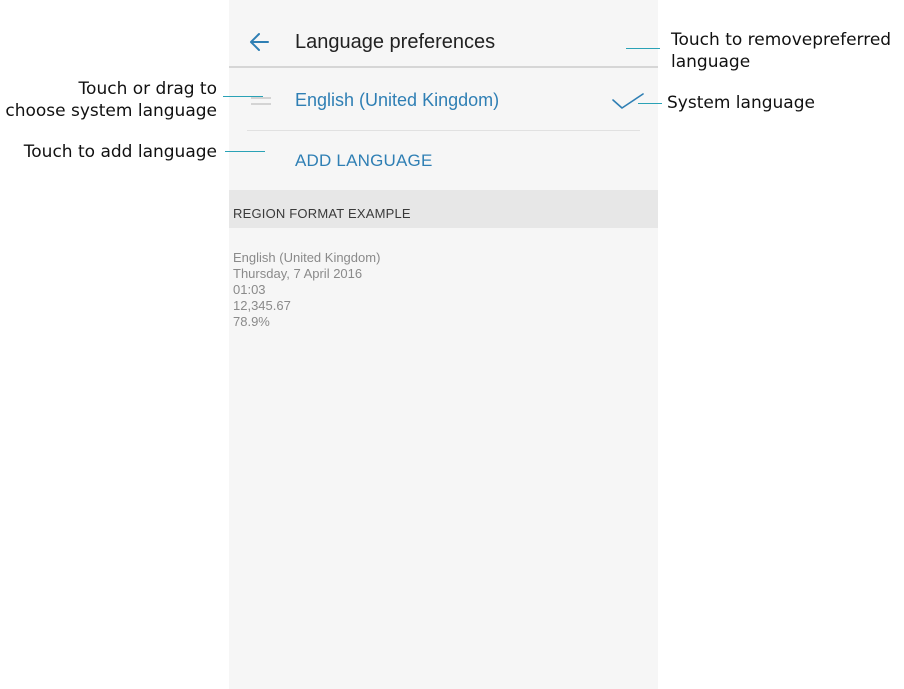 This screenshot has width=904, height=689. I want to click on app-bar: Language preferences, so click(443, 34).